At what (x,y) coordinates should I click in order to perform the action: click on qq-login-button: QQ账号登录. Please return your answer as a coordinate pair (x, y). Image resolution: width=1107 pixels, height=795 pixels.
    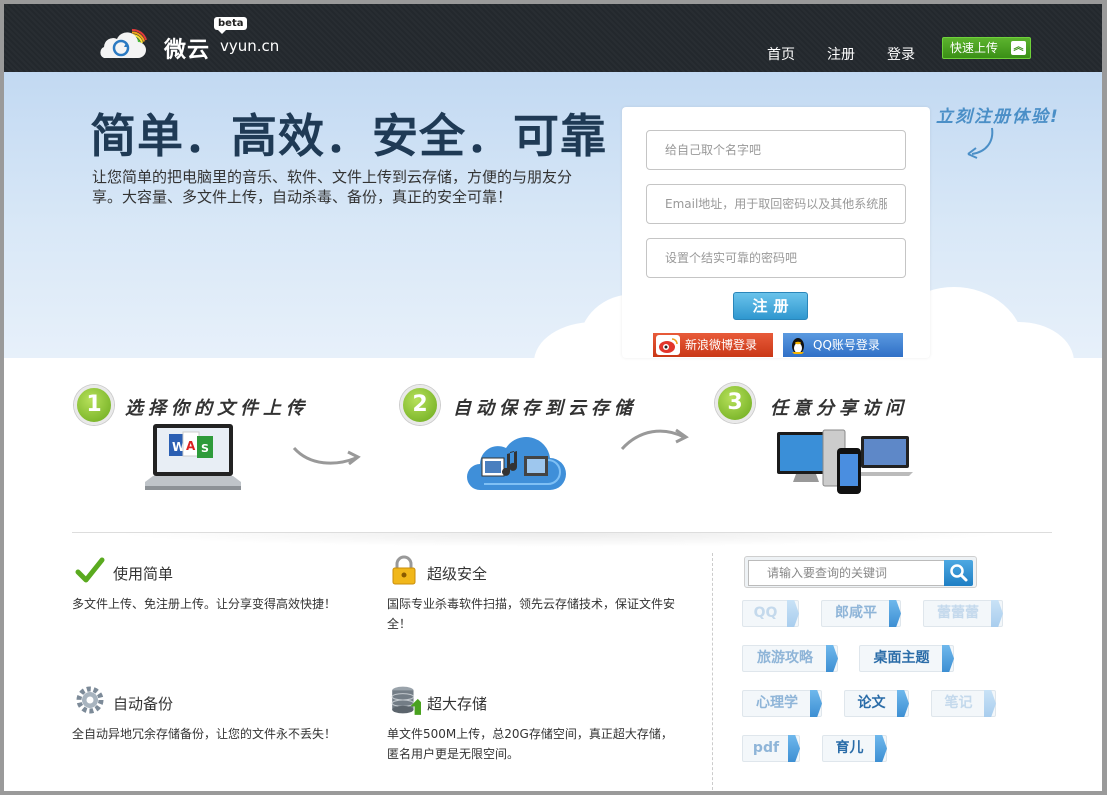
    Looking at the image, I should click on (843, 345).